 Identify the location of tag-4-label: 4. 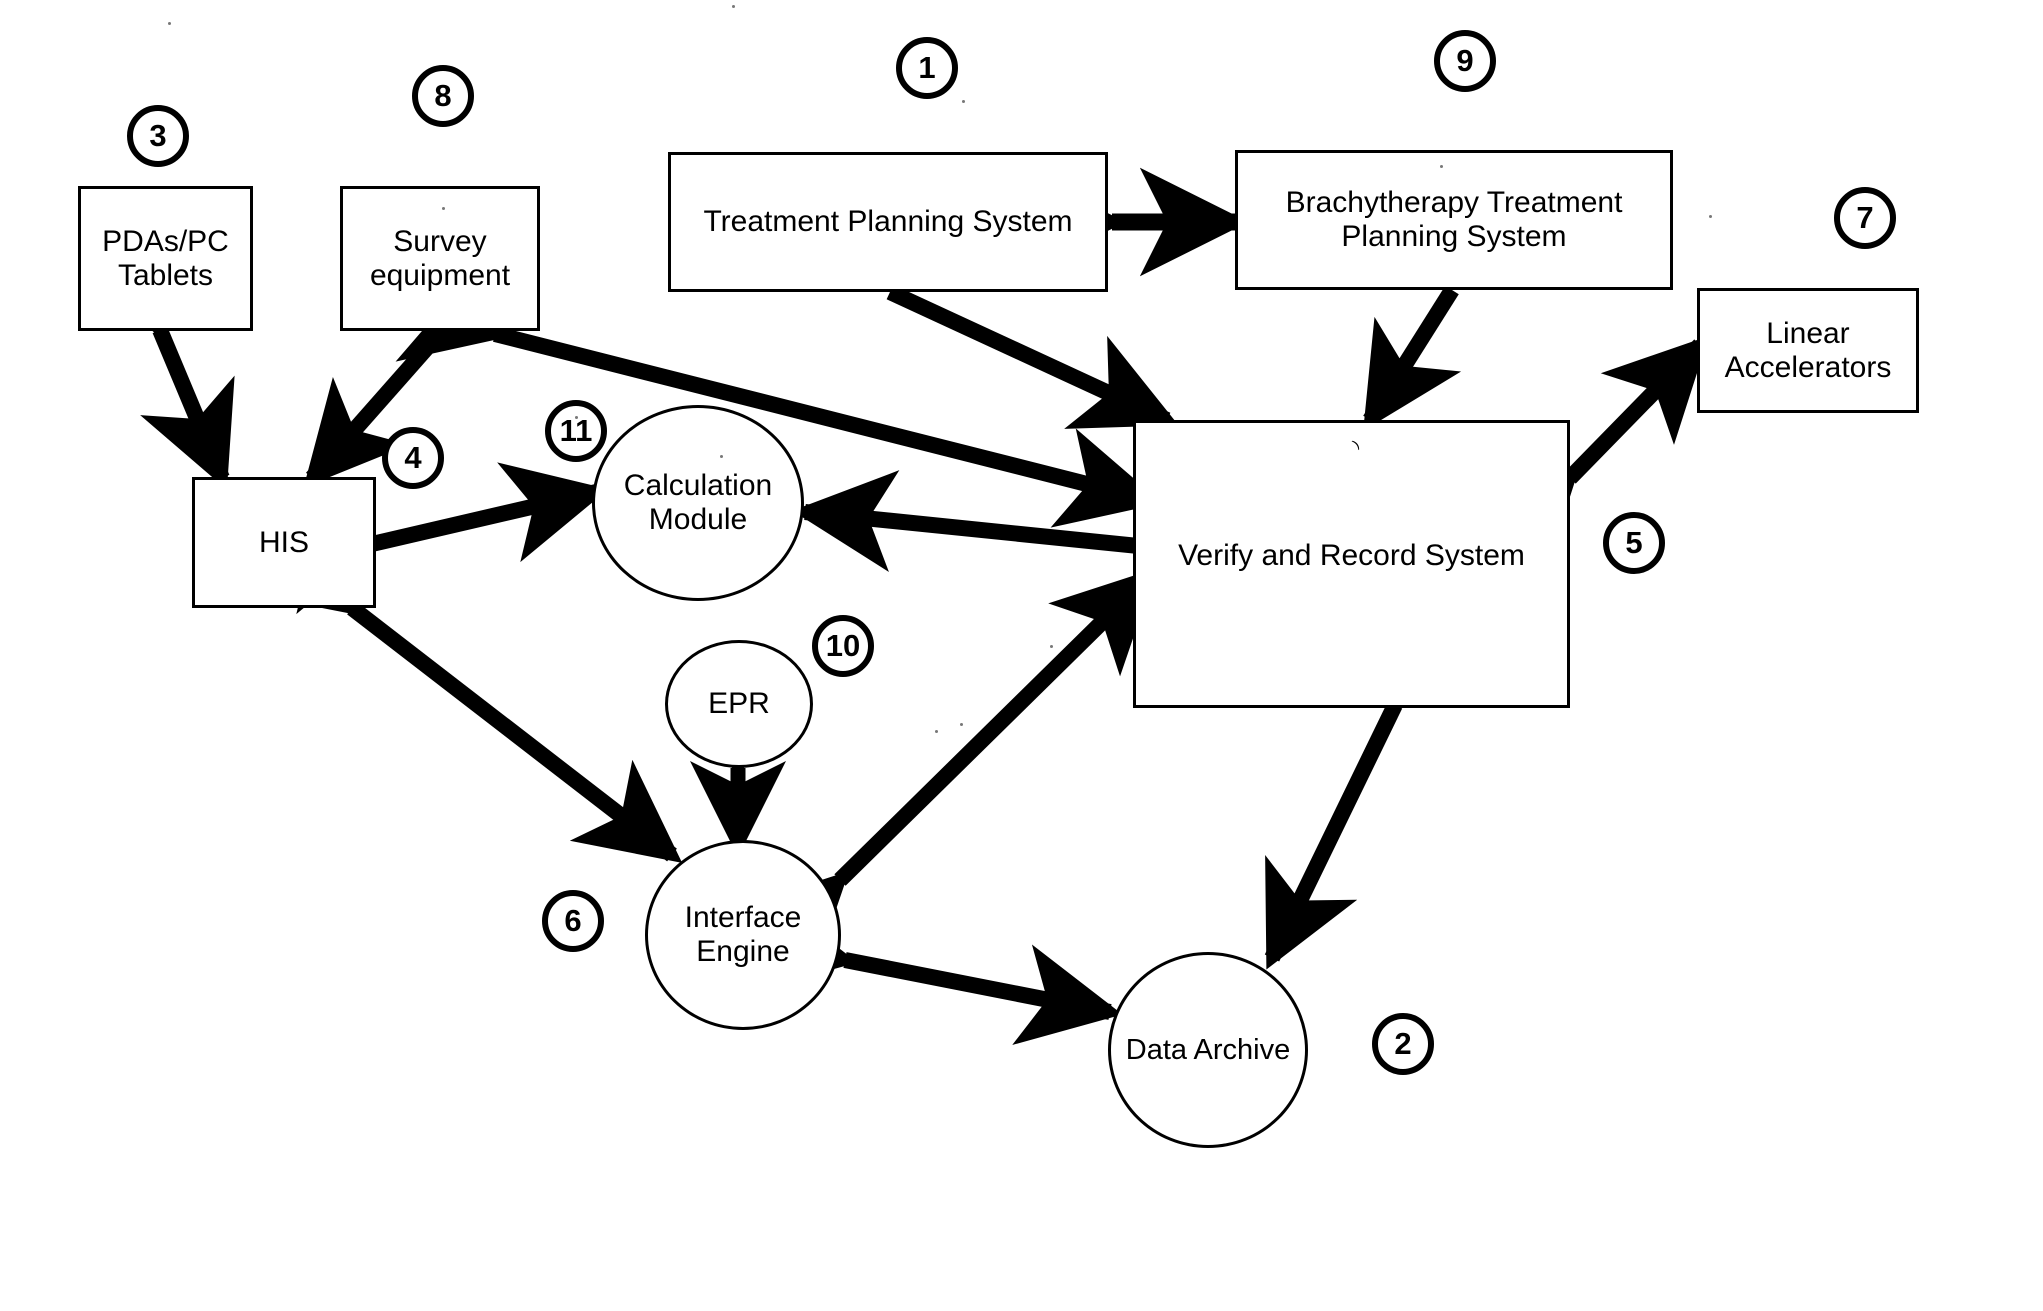
(413, 457).